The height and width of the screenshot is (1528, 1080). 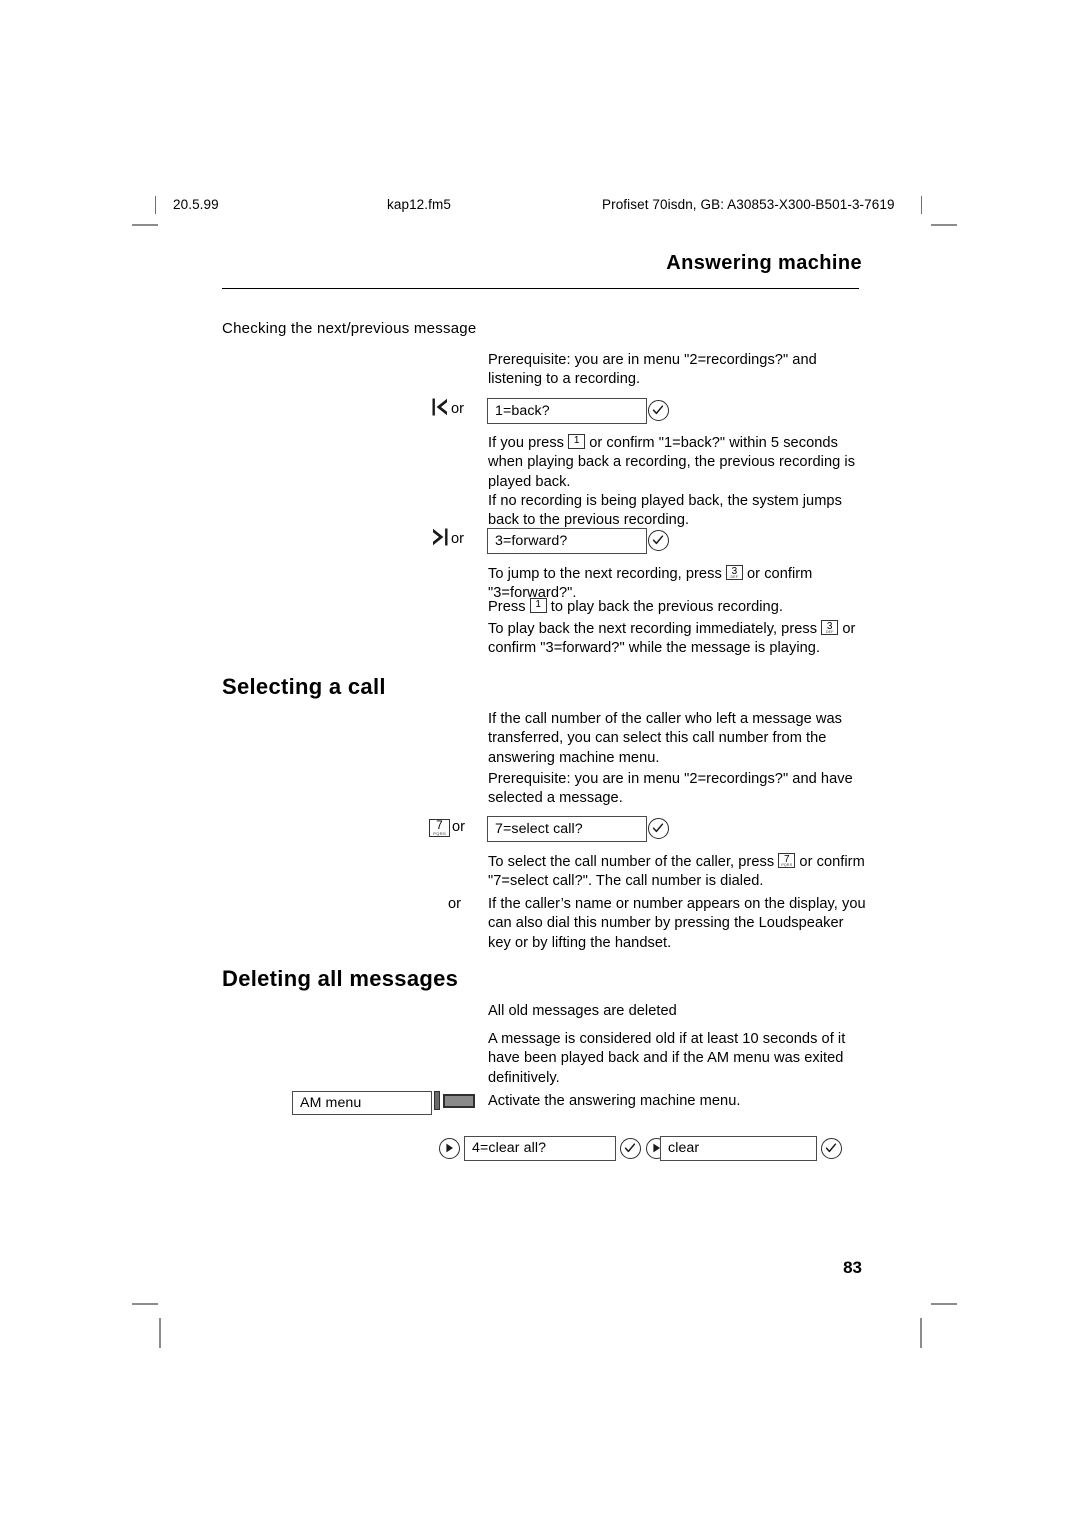 I want to click on running-head-rule, so click(x=540, y=288).